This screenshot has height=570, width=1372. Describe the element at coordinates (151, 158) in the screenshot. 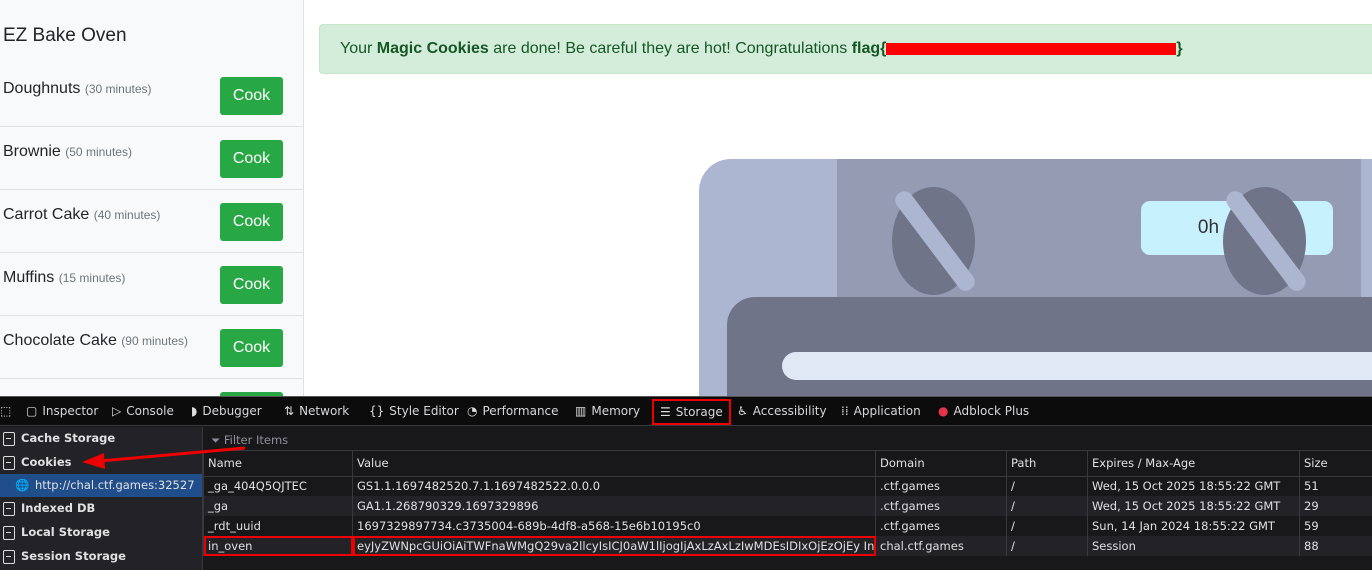

I see `recipe-item: Brownie (50 minutes) Cook` at that location.